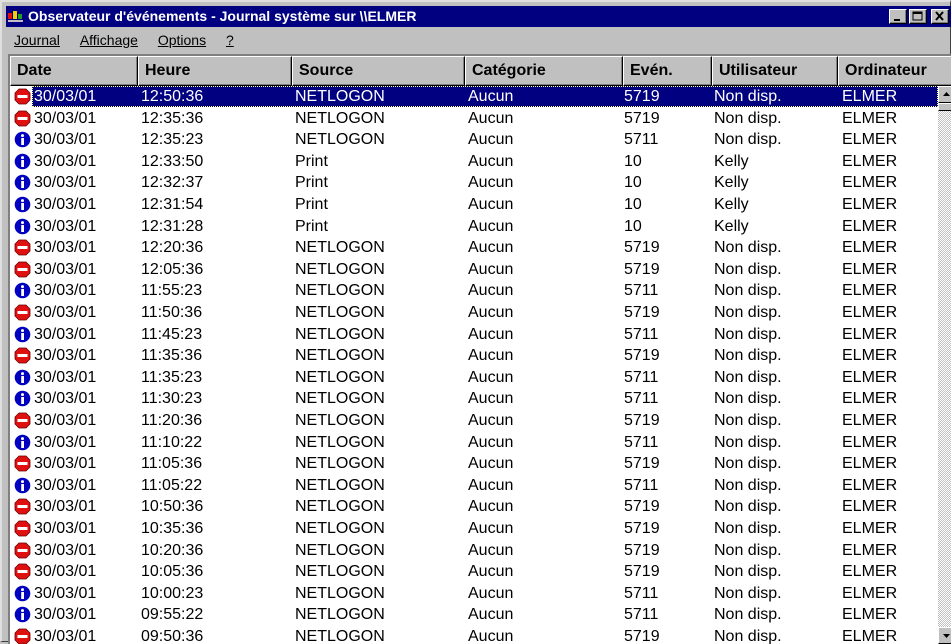 The width and height of the screenshot is (951, 644). I want to click on column-time: Heure, so click(215, 71).